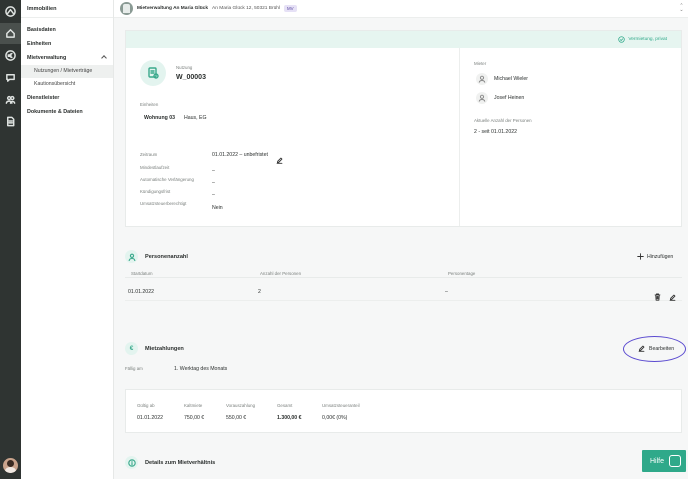 The height and width of the screenshot is (479, 688). Describe the element at coordinates (341, 405) in the screenshot. I see `column-header: Umsatzsteueranteil` at that location.